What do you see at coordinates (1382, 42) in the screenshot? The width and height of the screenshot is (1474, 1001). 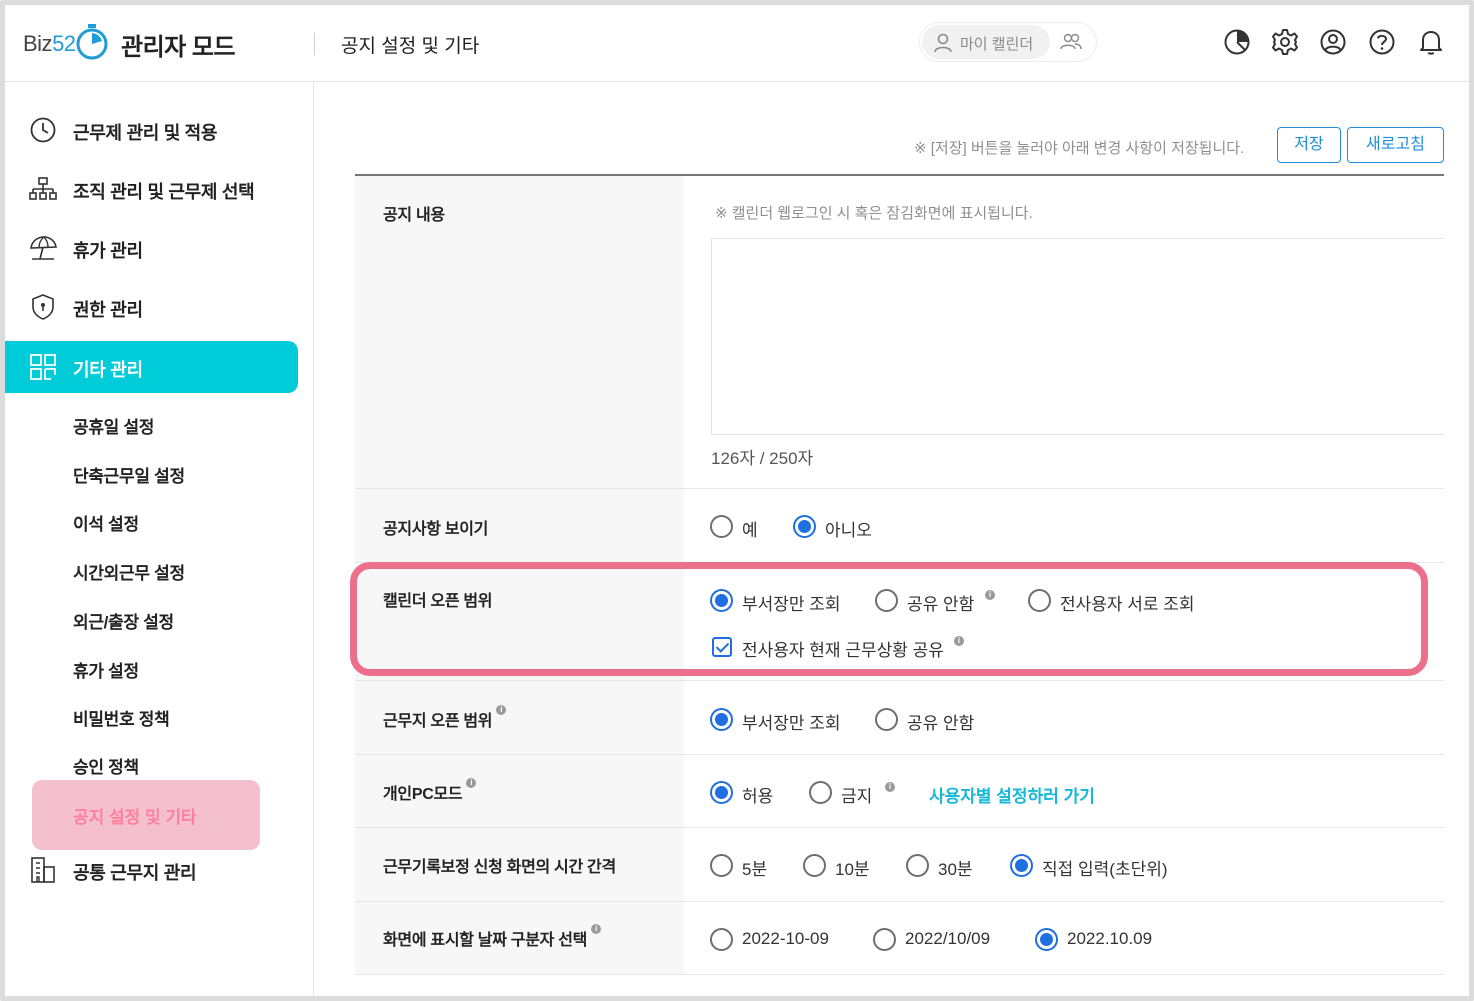 I see `help-icon` at bounding box center [1382, 42].